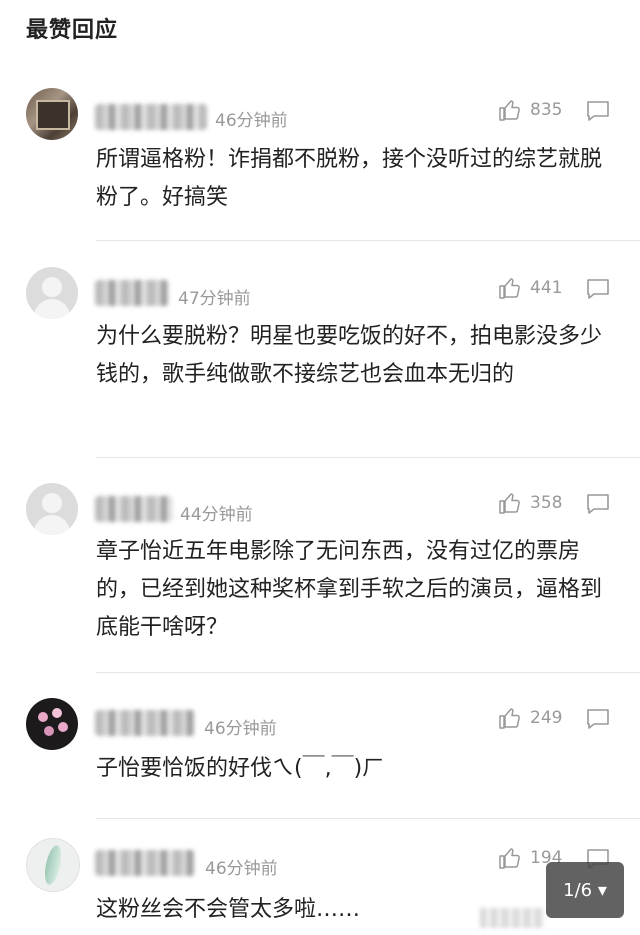 The image size is (640, 935). I want to click on comment-time: 47分钟前, so click(214, 299).